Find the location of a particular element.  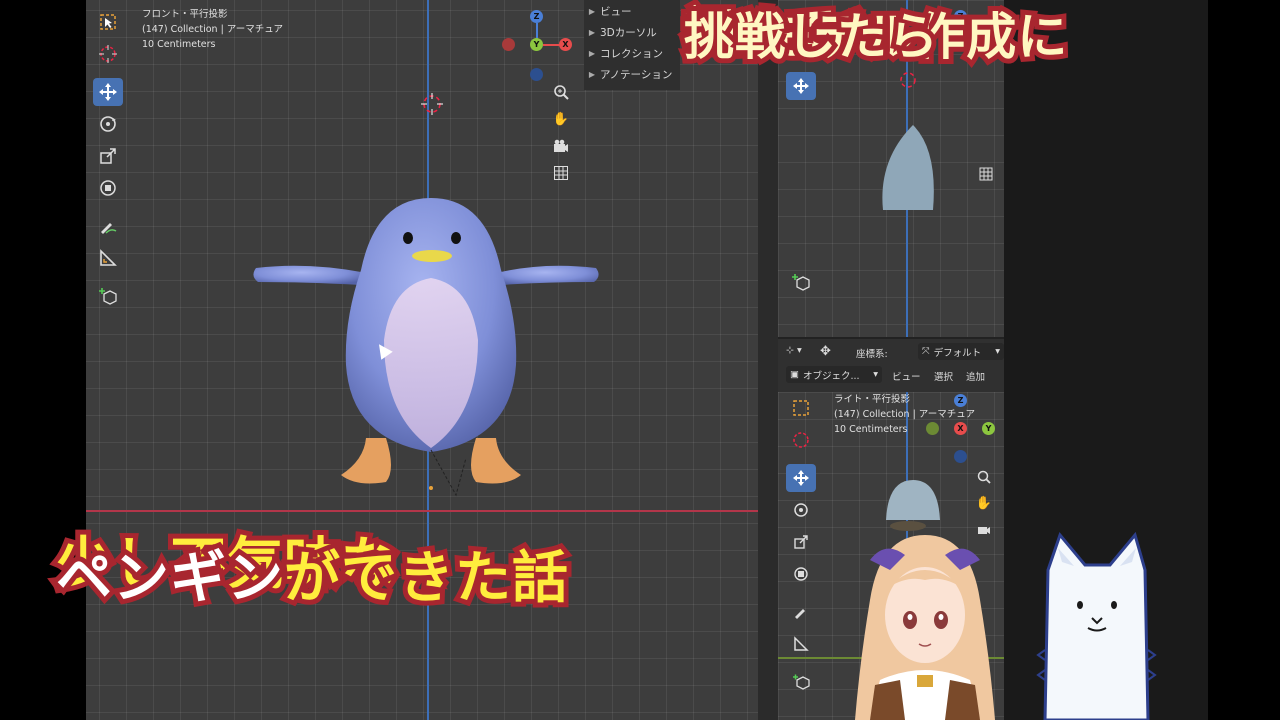

navigation-gizmo: Z X Y is located at coordinates (962, 427).